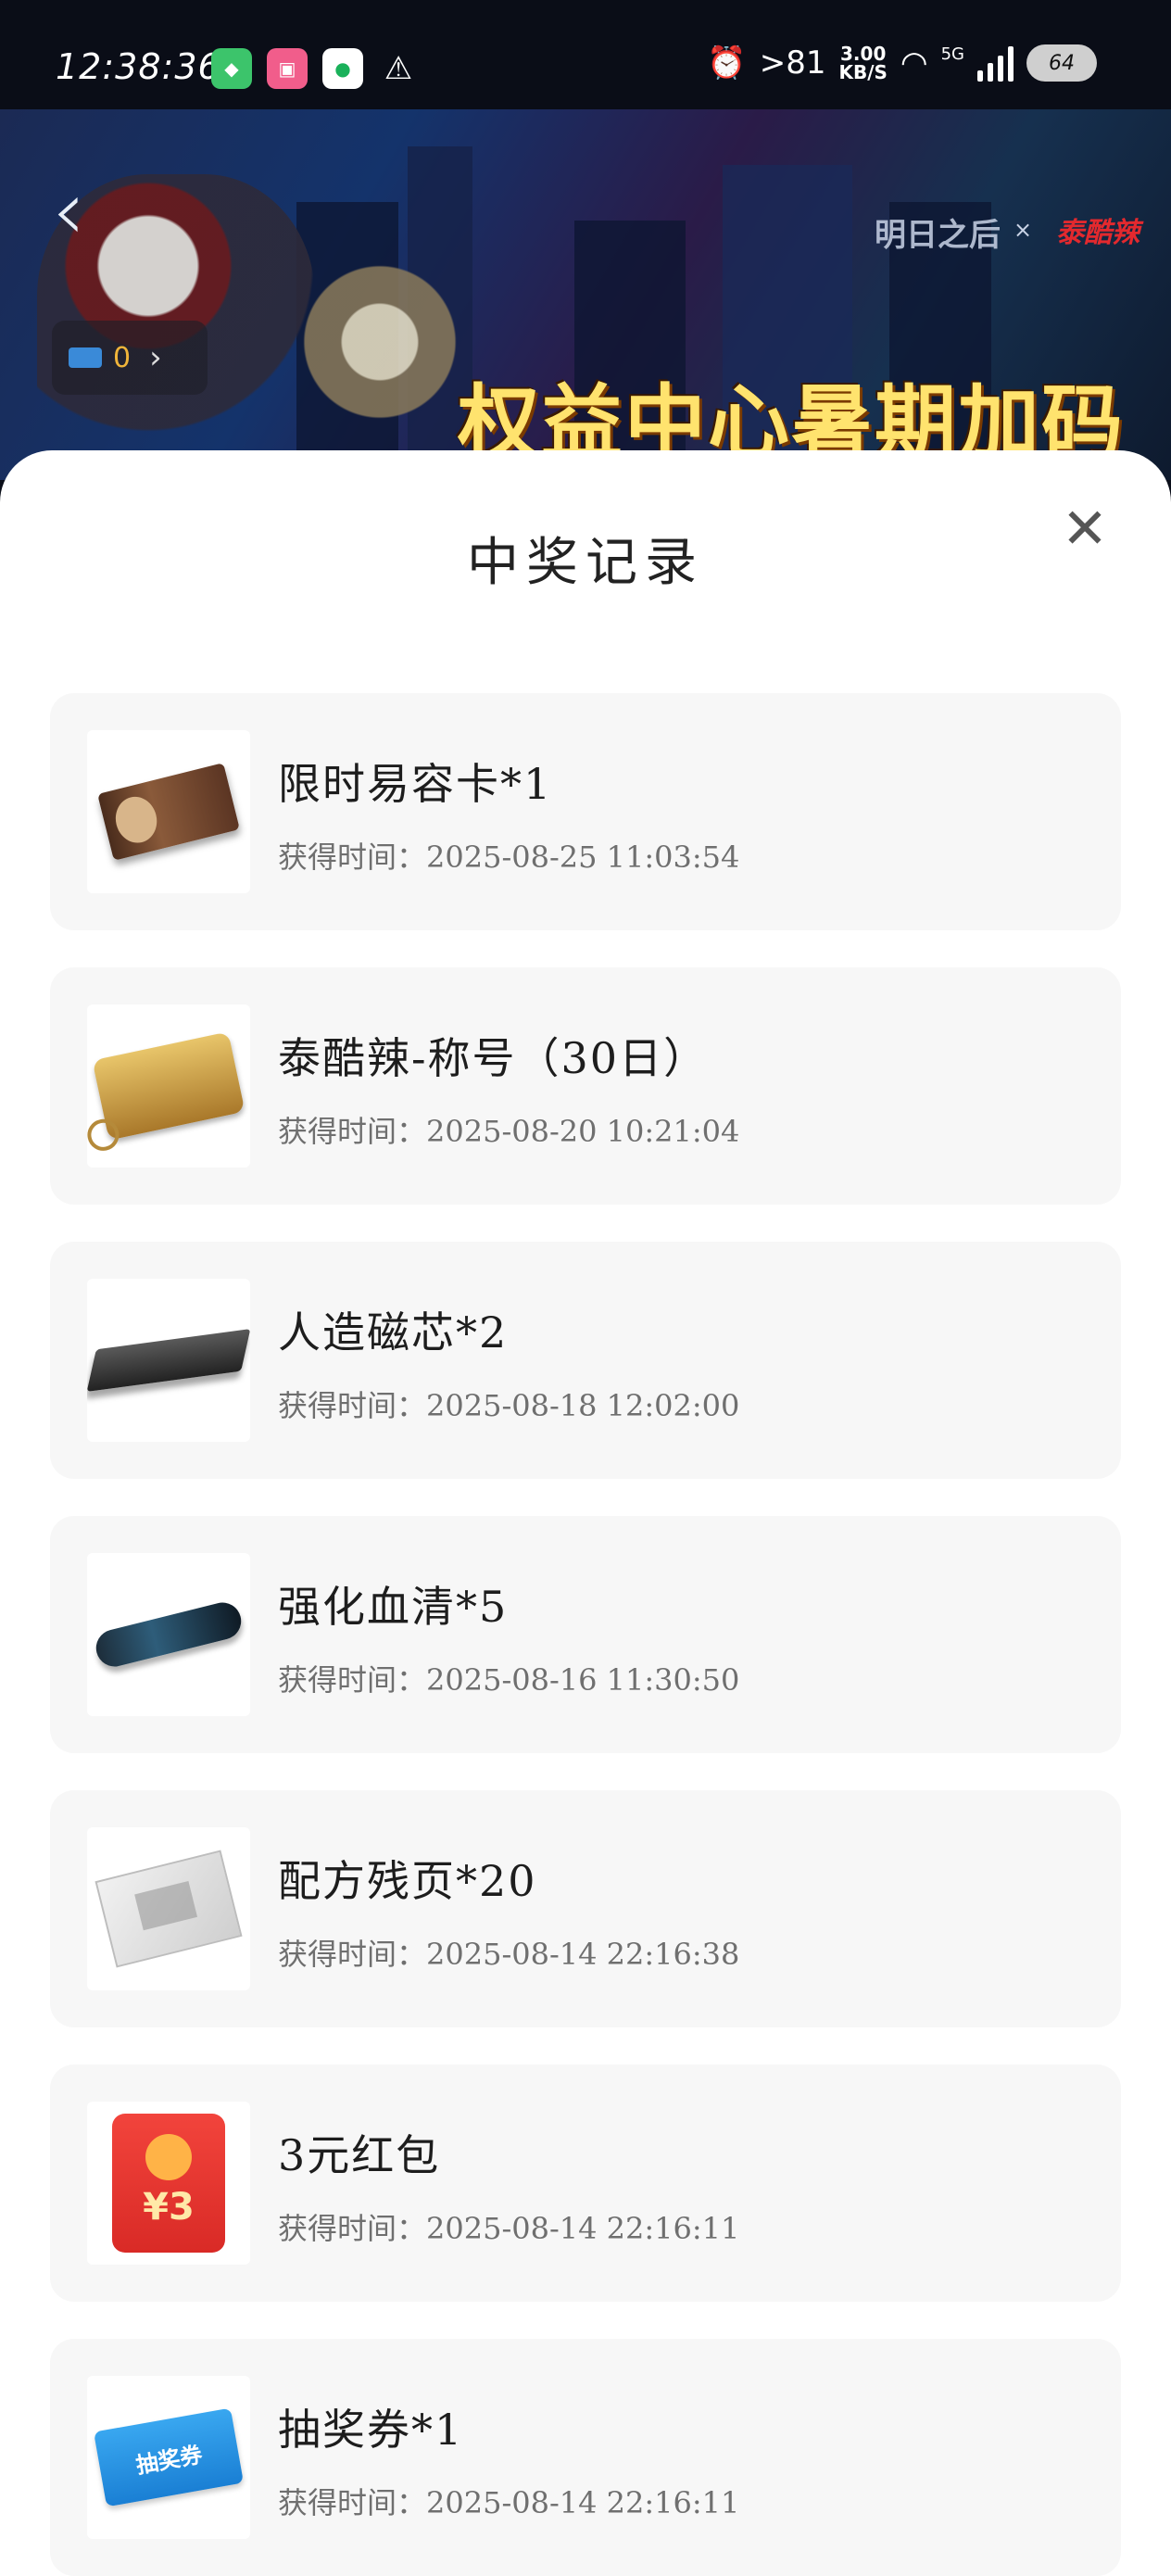 The height and width of the screenshot is (2576, 1171). Describe the element at coordinates (394, 1607) in the screenshot. I see `item-name: 强化血清*5` at that location.